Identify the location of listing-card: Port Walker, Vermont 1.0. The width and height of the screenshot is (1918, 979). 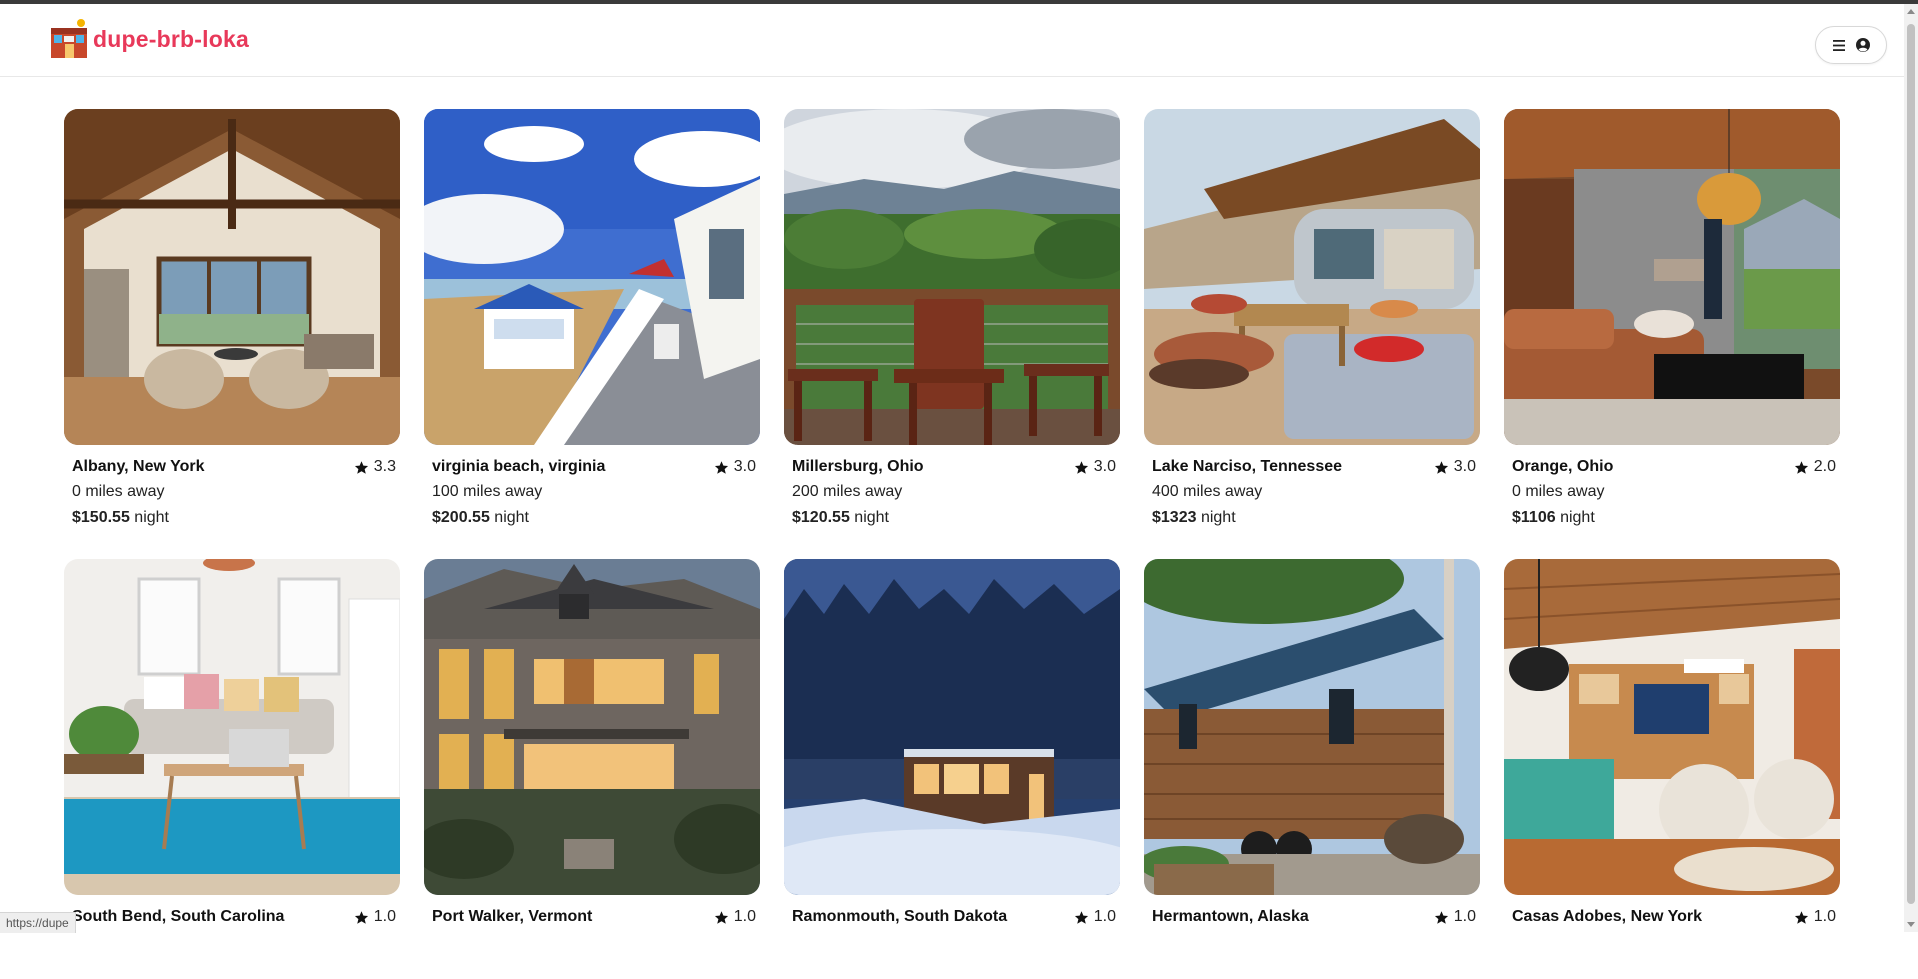
(592, 769).